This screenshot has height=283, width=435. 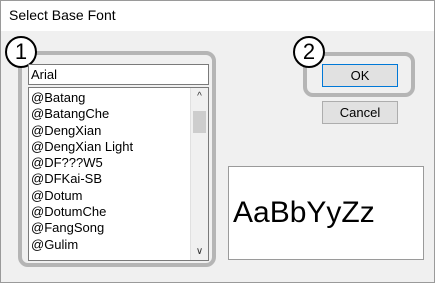 What do you see at coordinates (217, 16) in the screenshot?
I see `title-bar: Select Base Font` at bounding box center [217, 16].